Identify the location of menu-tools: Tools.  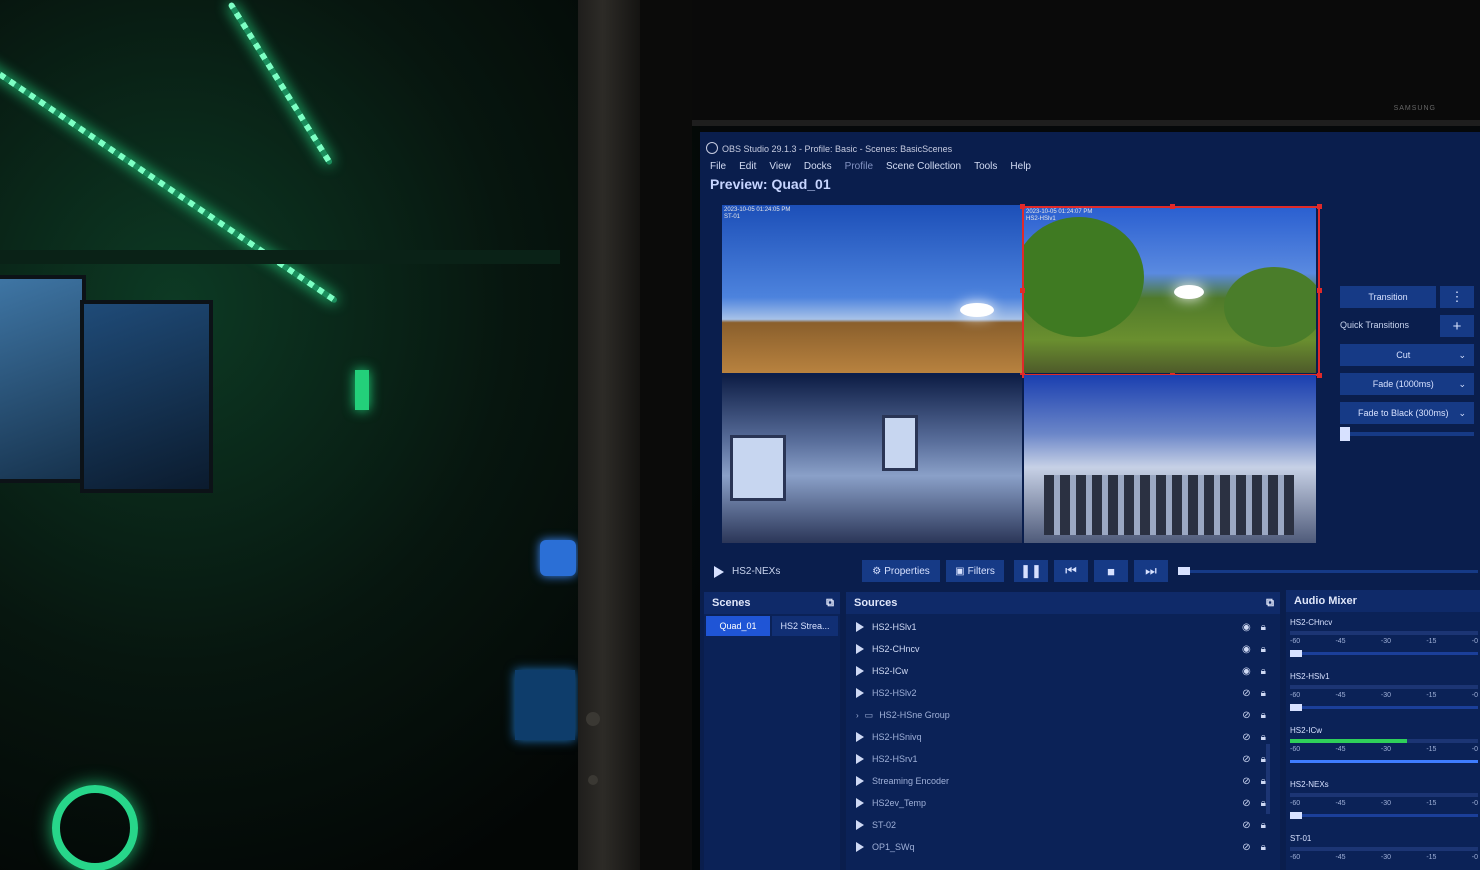
(985, 166).